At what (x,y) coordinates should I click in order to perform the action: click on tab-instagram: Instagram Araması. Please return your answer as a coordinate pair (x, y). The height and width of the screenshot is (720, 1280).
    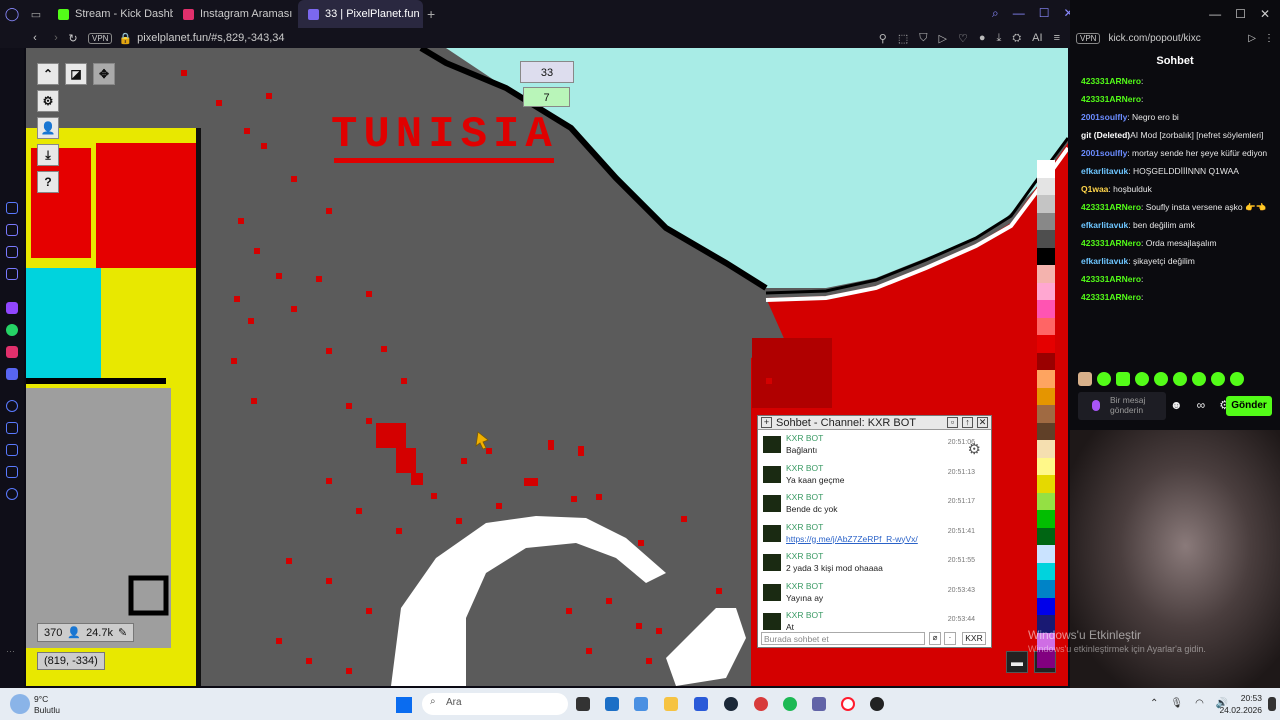
    Looking at the image, I should click on (235, 14).